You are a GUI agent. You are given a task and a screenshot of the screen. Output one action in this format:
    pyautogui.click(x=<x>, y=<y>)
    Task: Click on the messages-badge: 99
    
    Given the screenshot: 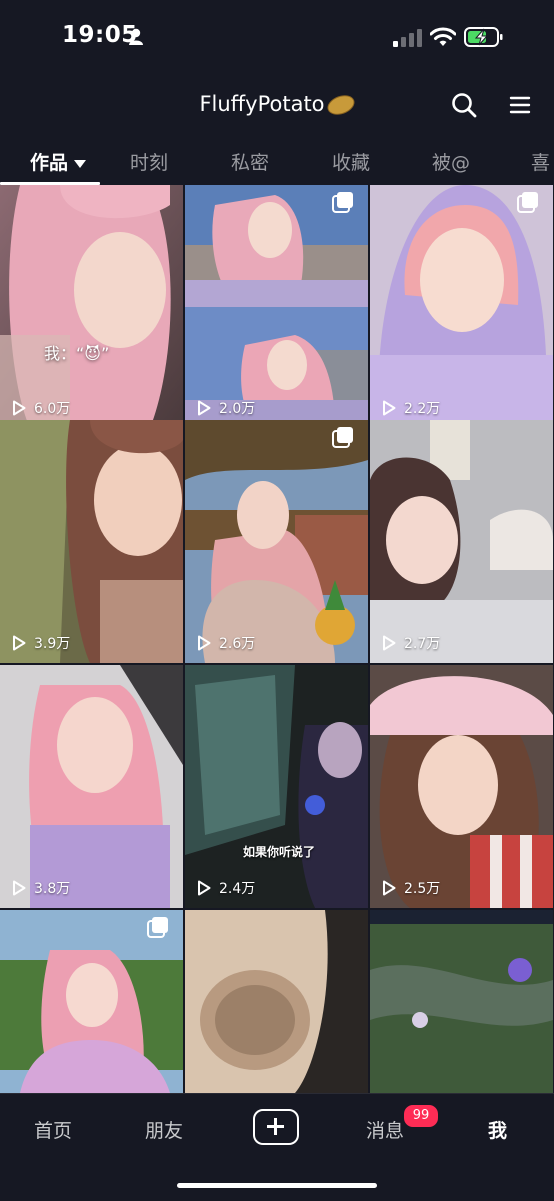 What is the action you would take?
    pyautogui.click(x=421, y=1116)
    